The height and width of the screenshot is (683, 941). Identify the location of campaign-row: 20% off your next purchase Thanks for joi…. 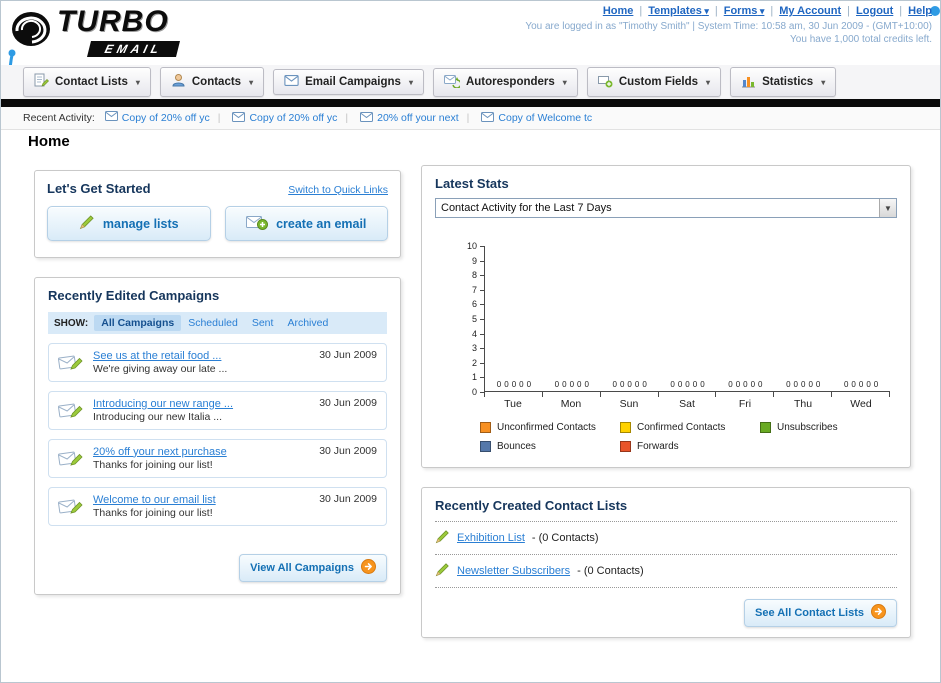
(217, 458).